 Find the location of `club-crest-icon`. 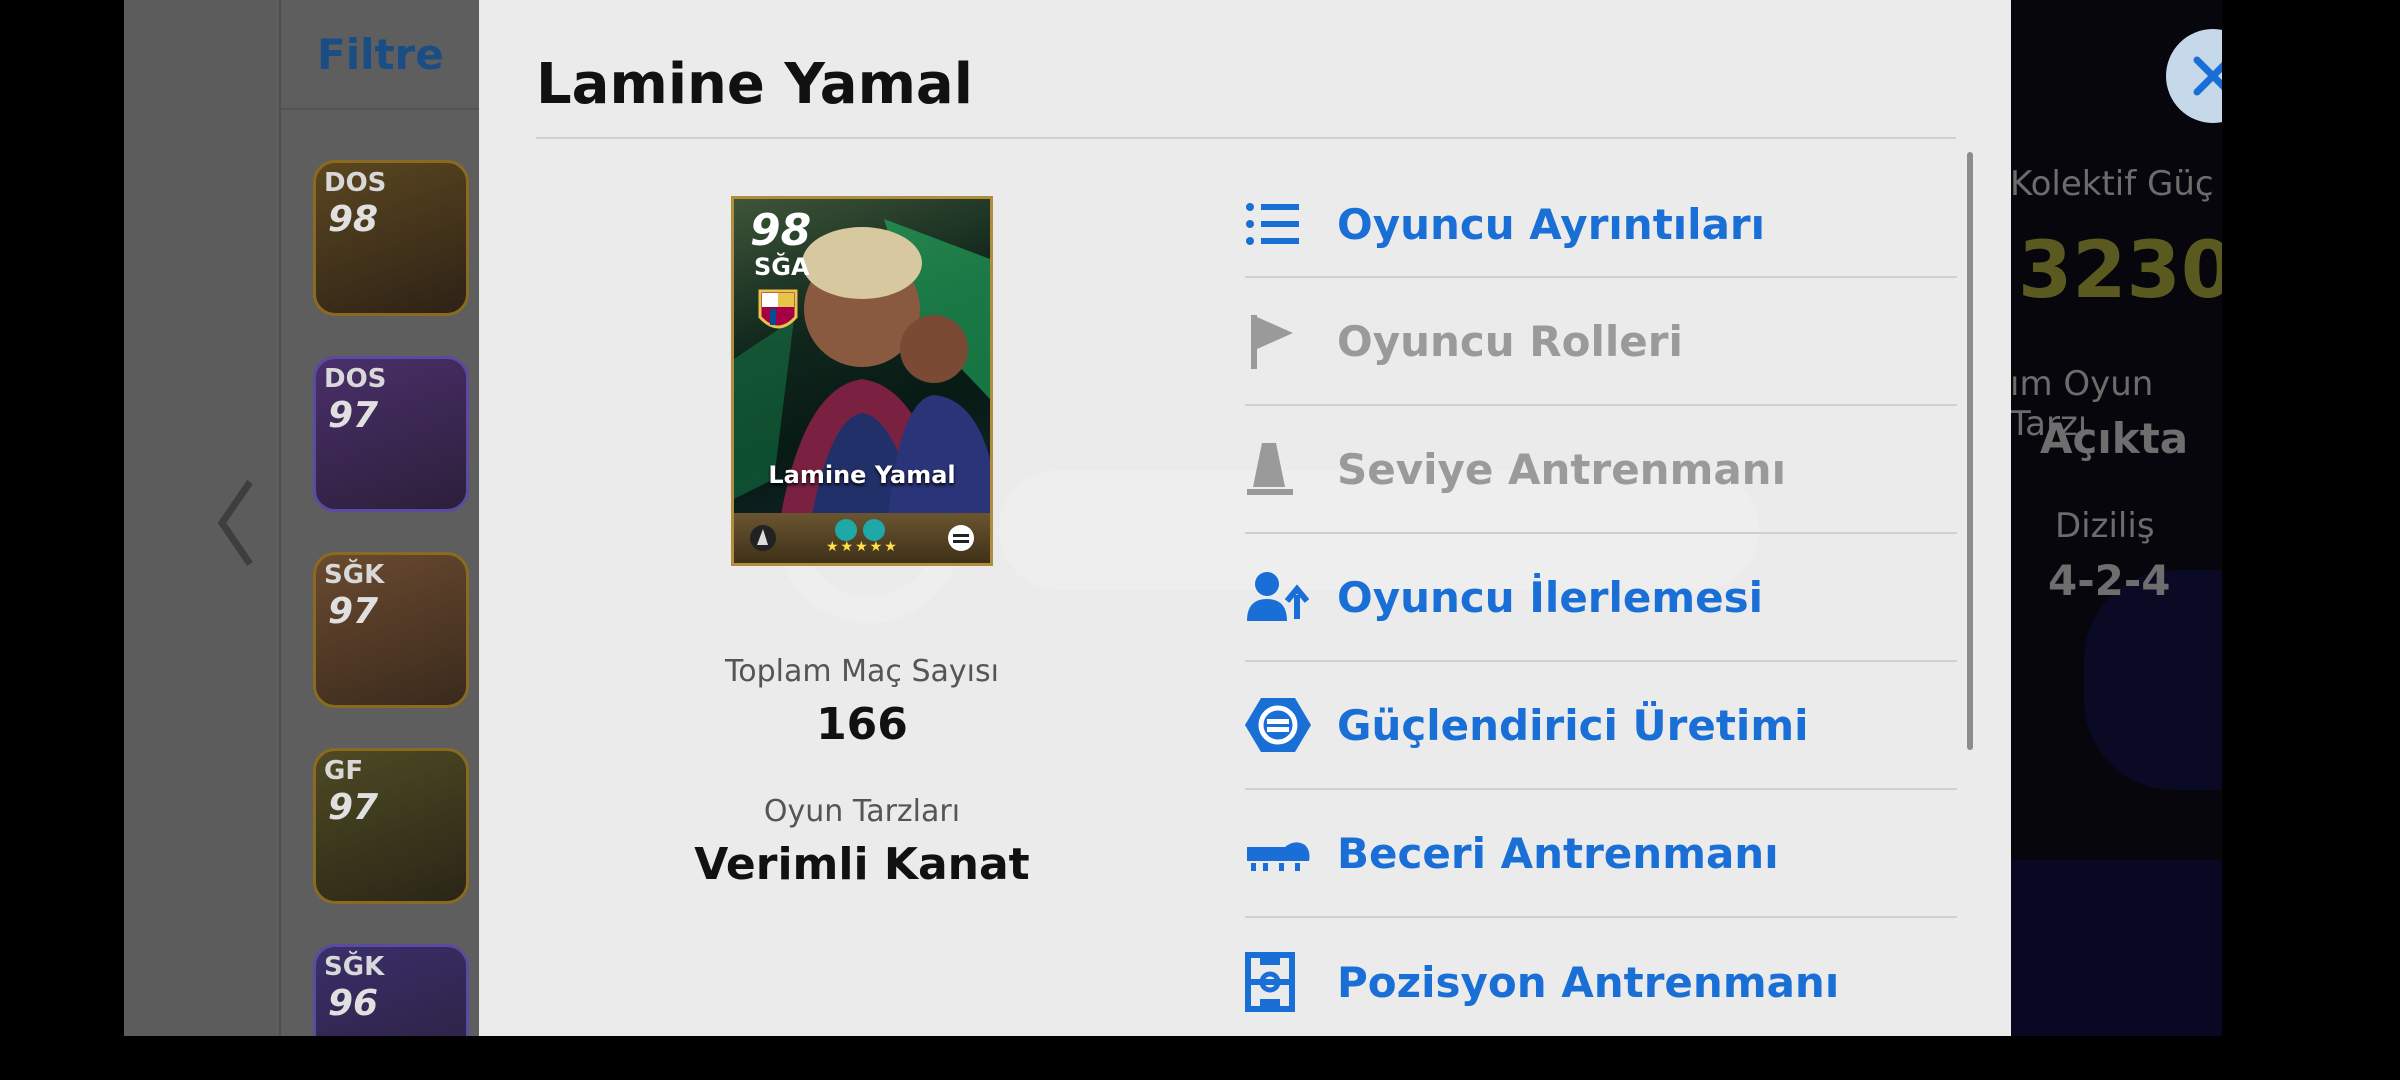

club-crest-icon is located at coordinates (778, 309).